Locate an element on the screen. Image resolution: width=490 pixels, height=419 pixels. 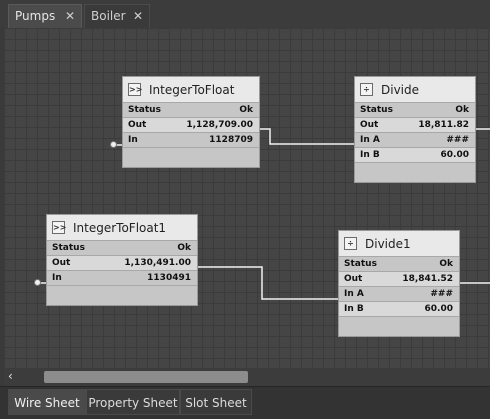
slot-value: 1,130,491.00 is located at coordinates (157, 263).